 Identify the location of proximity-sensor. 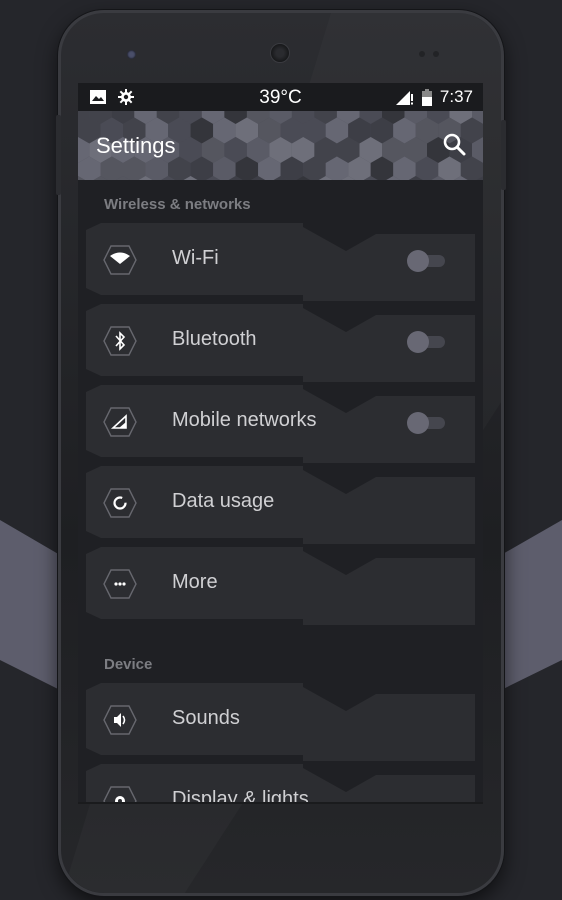
(422, 54).